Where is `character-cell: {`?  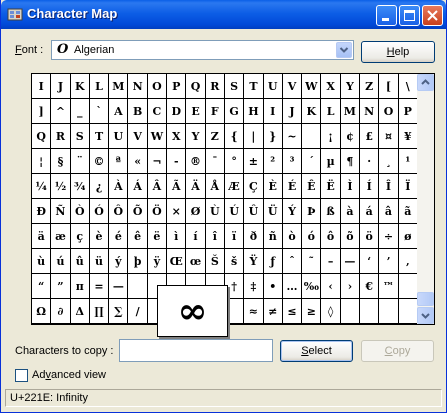 character-cell: { is located at coordinates (234, 136).